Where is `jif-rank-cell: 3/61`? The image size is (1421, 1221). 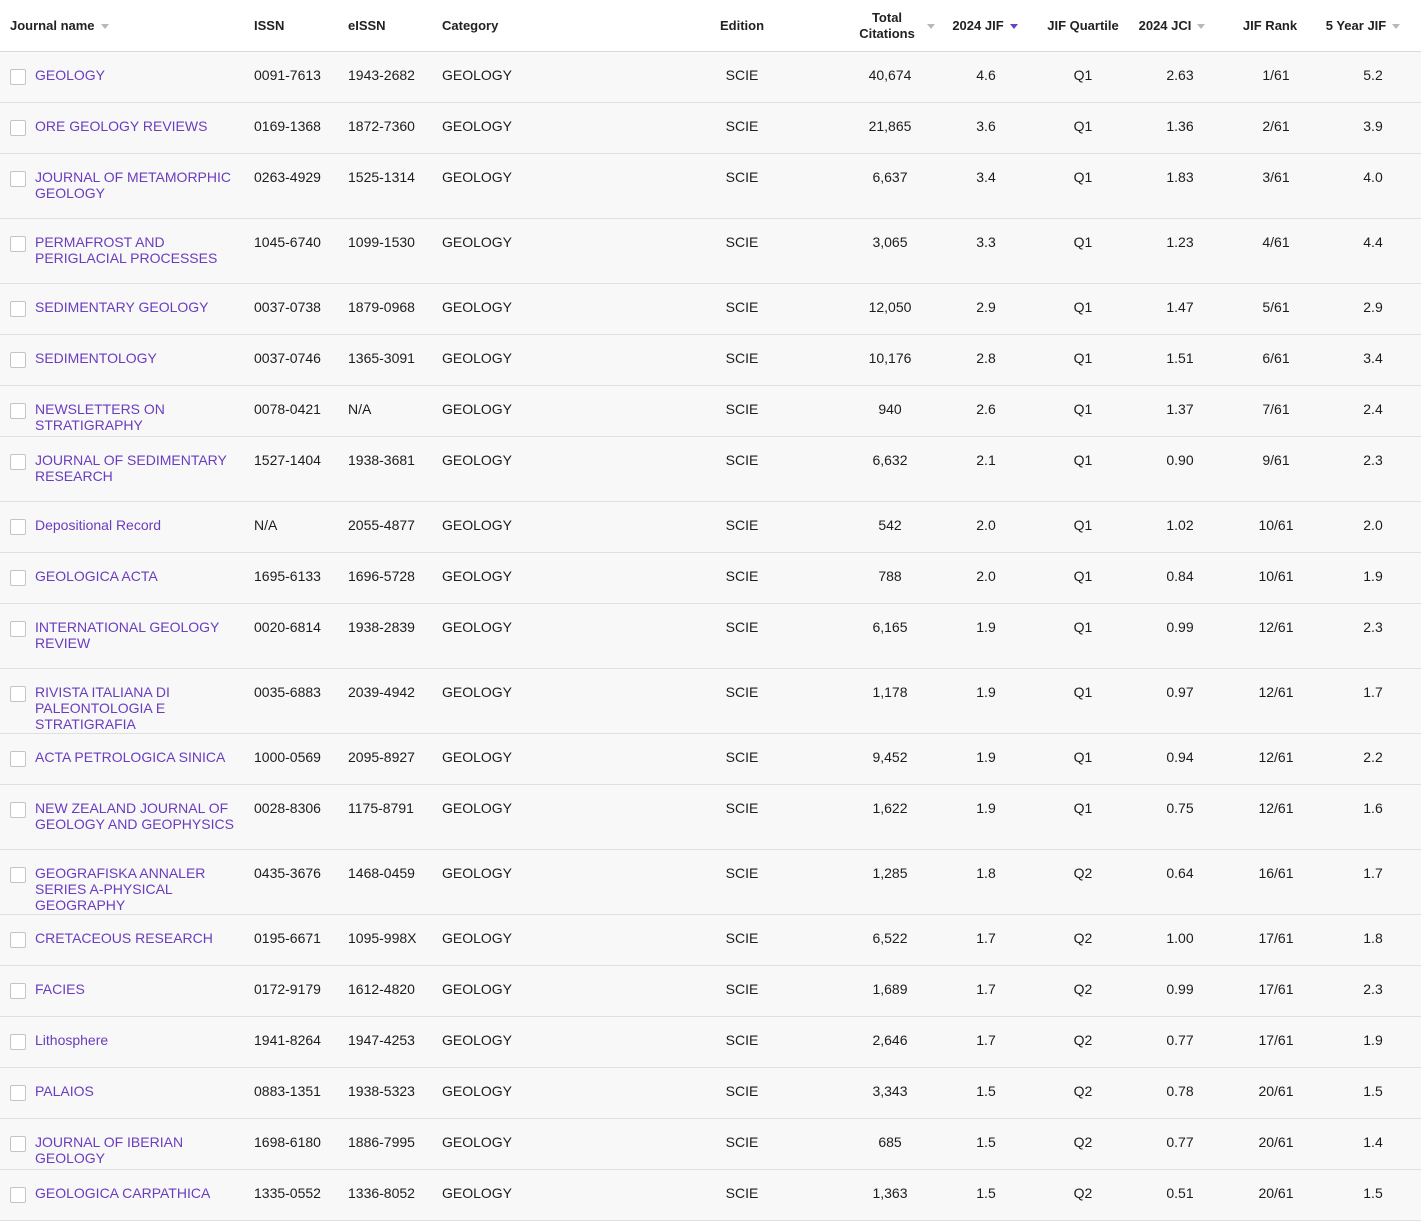 jif-rank-cell: 3/61 is located at coordinates (1276, 177).